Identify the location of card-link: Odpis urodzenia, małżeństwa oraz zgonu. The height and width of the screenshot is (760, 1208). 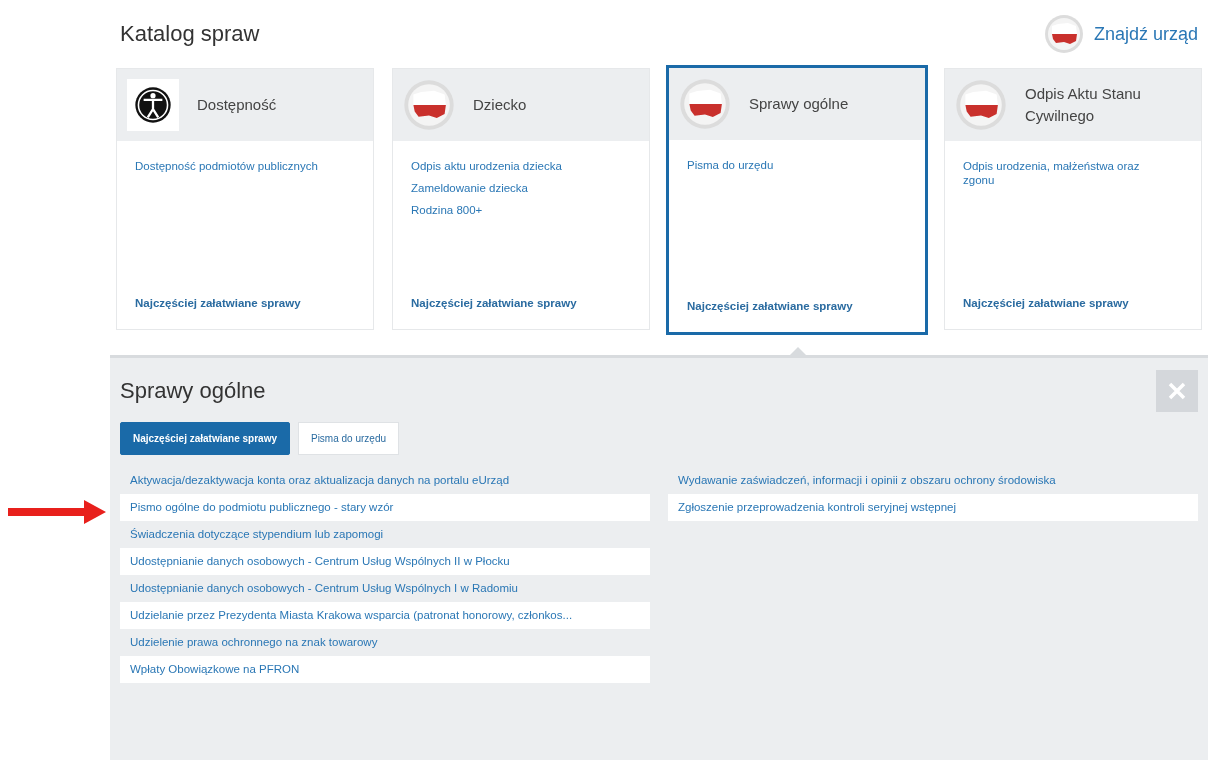
(1073, 173).